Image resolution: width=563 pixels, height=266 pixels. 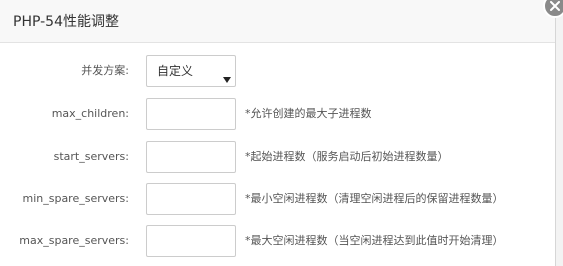 What do you see at coordinates (227, 77) in the screenshot?
I see `caret-down-icon` at bounding box center [227, 77].